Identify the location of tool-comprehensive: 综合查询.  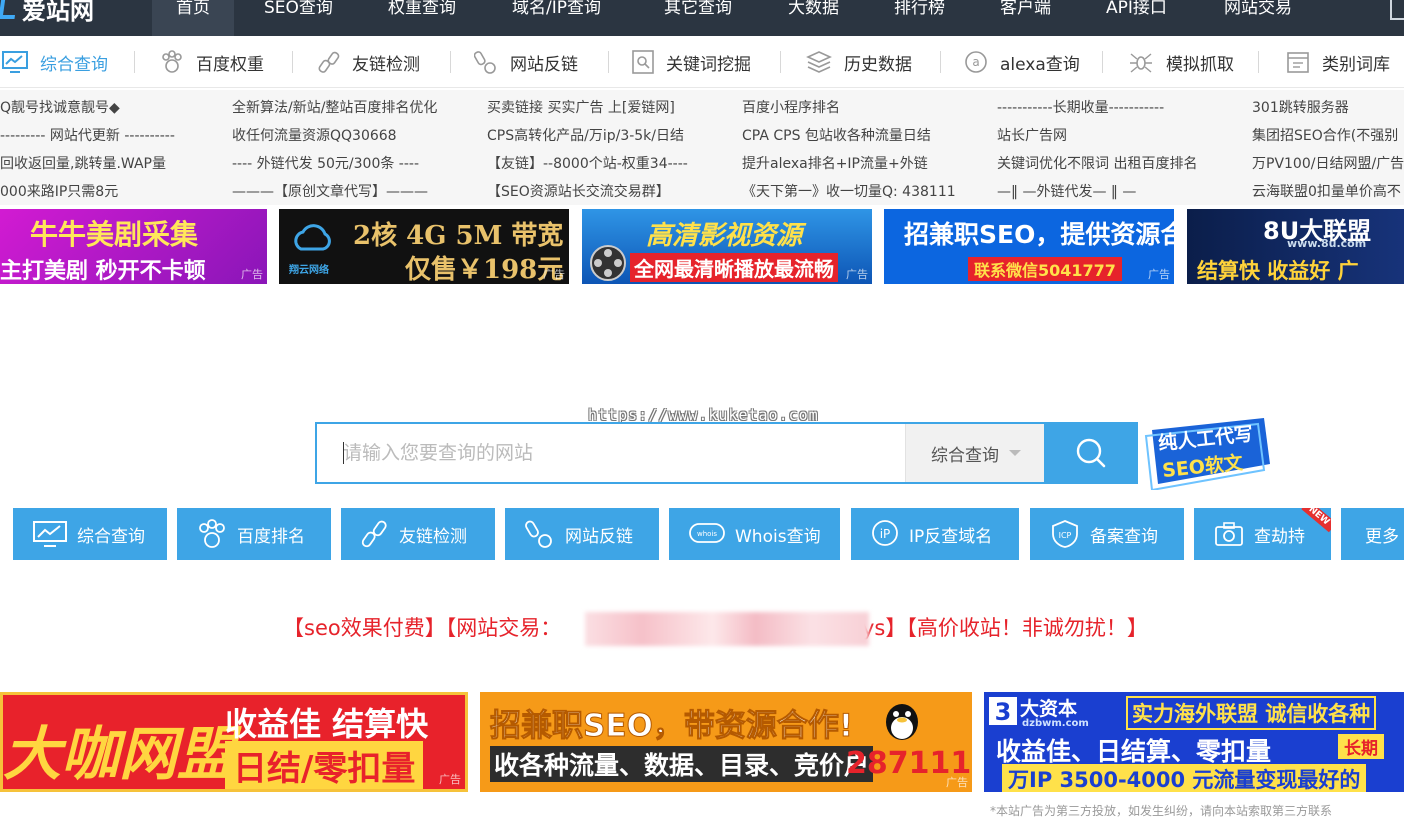
(55, 62).